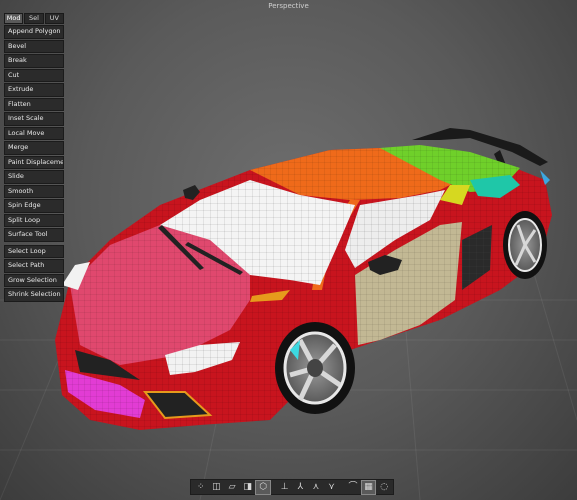 The image size is (577, 500). I want to click on extrude-button: Extrude, so click(34, 90).